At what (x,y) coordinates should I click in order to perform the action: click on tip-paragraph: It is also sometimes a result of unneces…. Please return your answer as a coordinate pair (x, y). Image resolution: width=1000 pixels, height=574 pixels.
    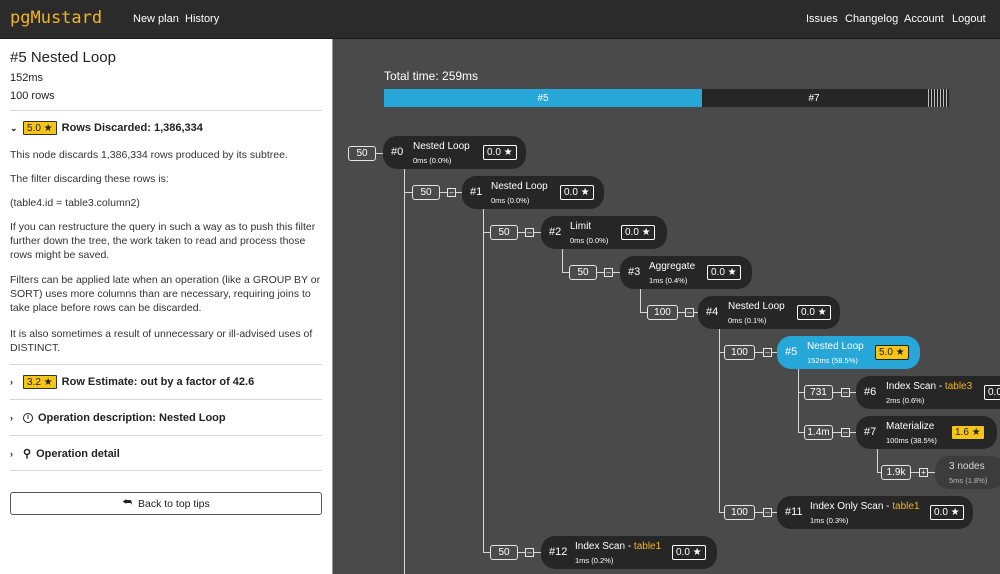
    Looking at the image, I should click on (161, 341).